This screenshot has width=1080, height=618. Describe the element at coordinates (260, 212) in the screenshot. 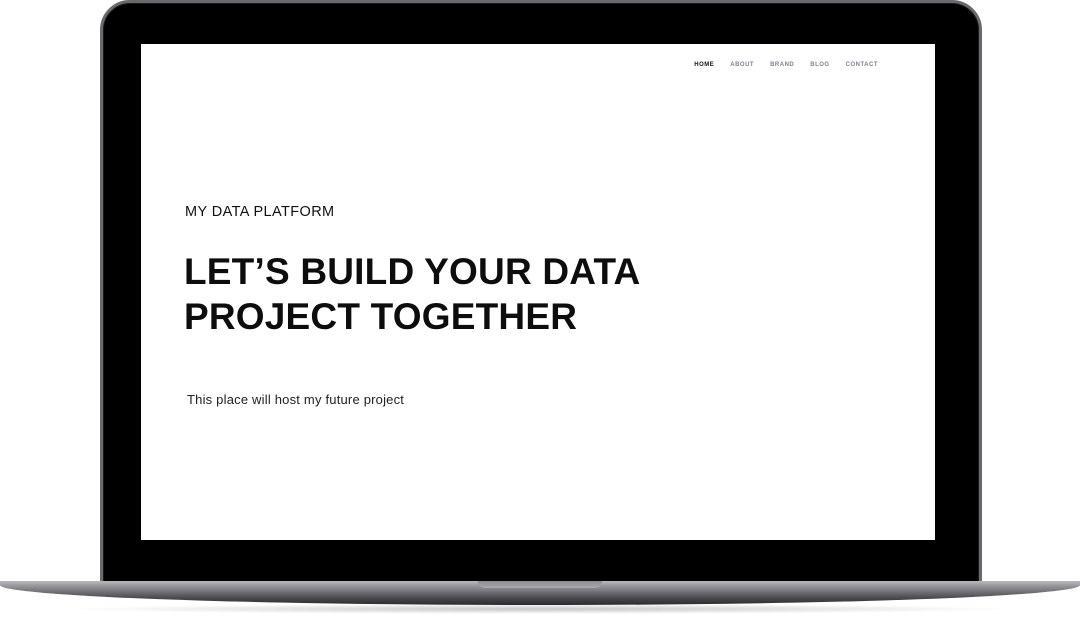

I see `hero-kicker: MY DATA PLATFORM` at that location.